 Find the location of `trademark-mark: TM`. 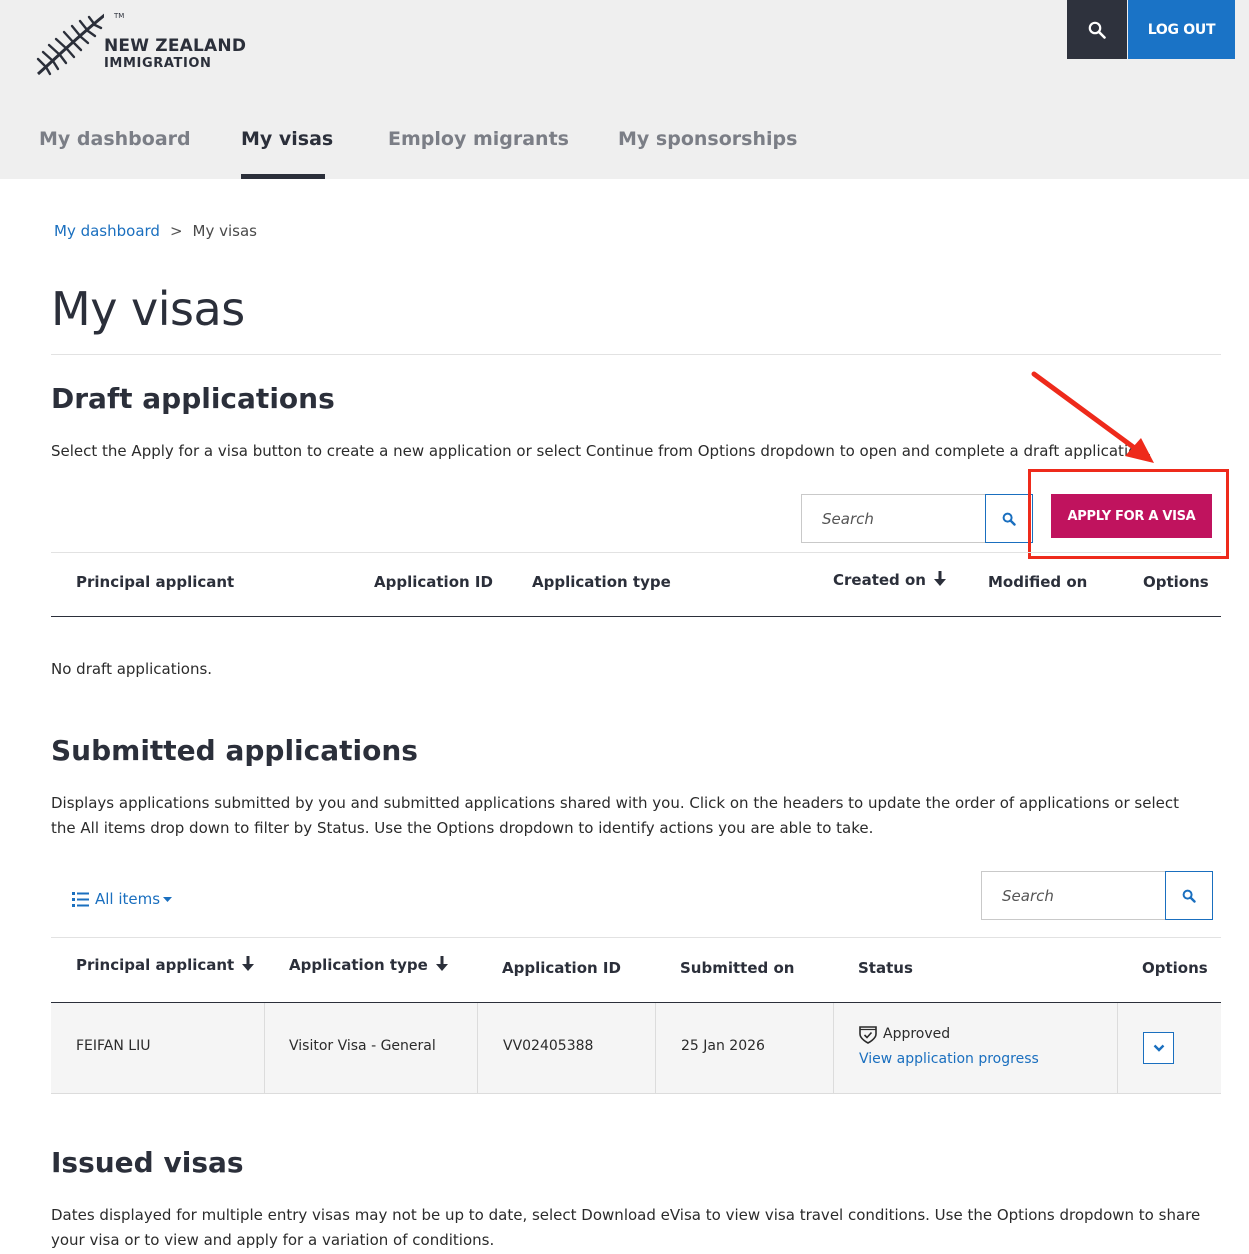

trademark-mark: TM is located at coordinates (119, 16).